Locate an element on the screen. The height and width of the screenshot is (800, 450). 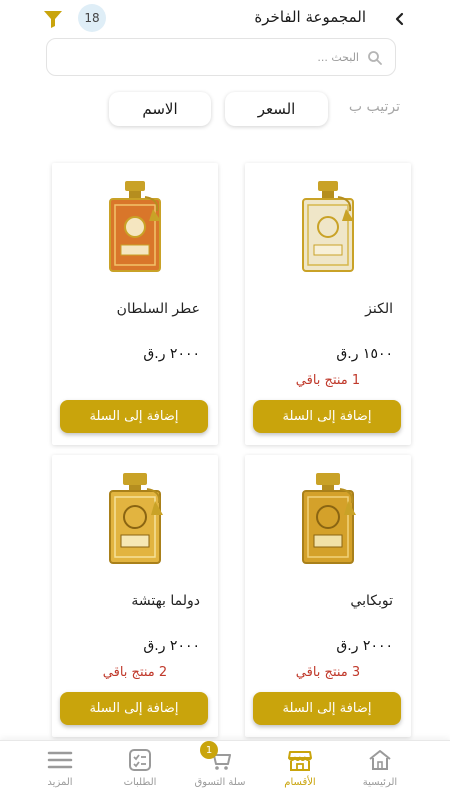
product-name: توبكابي is located at coordinates (371, 601).